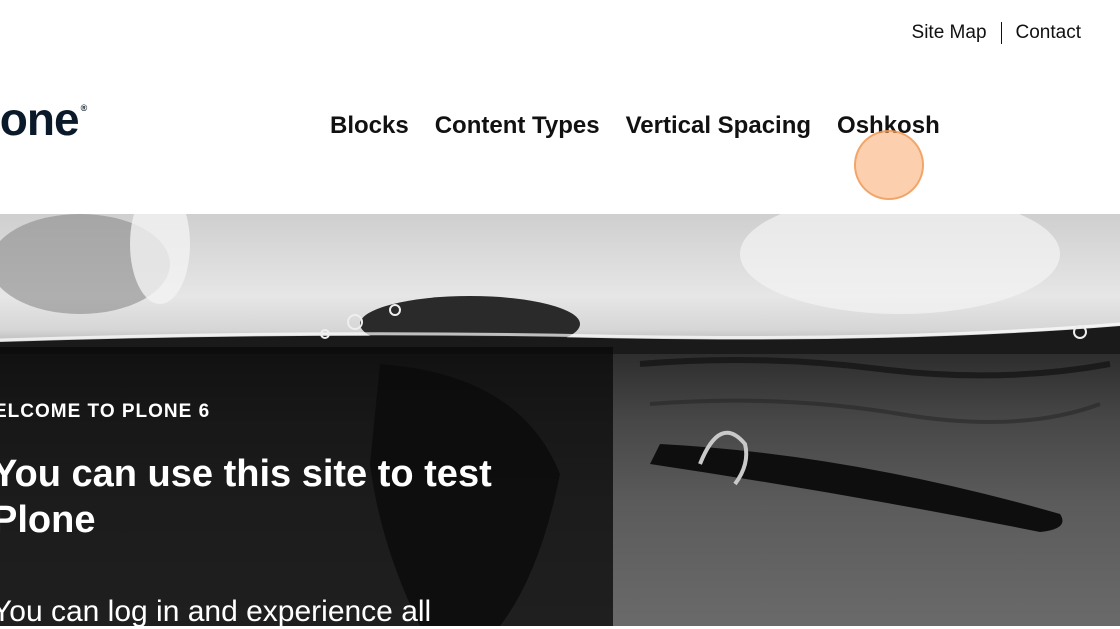 This screenshot has width=1120, height=629. What do you see at coordinates (718, 126) in the screenshot?
I see `nav-item-vertical-spacing: Vertical Spacing` at bounding box center [718, 126].